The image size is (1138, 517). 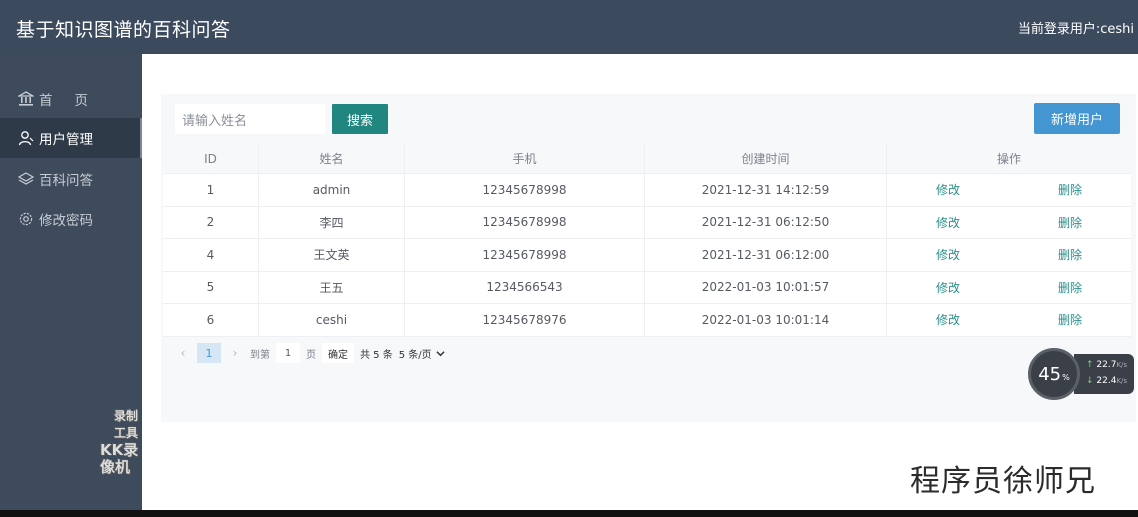 I want to click on table-header-row: ID 姓名 手机 创建时间 操作, so click(x=647, y=159).